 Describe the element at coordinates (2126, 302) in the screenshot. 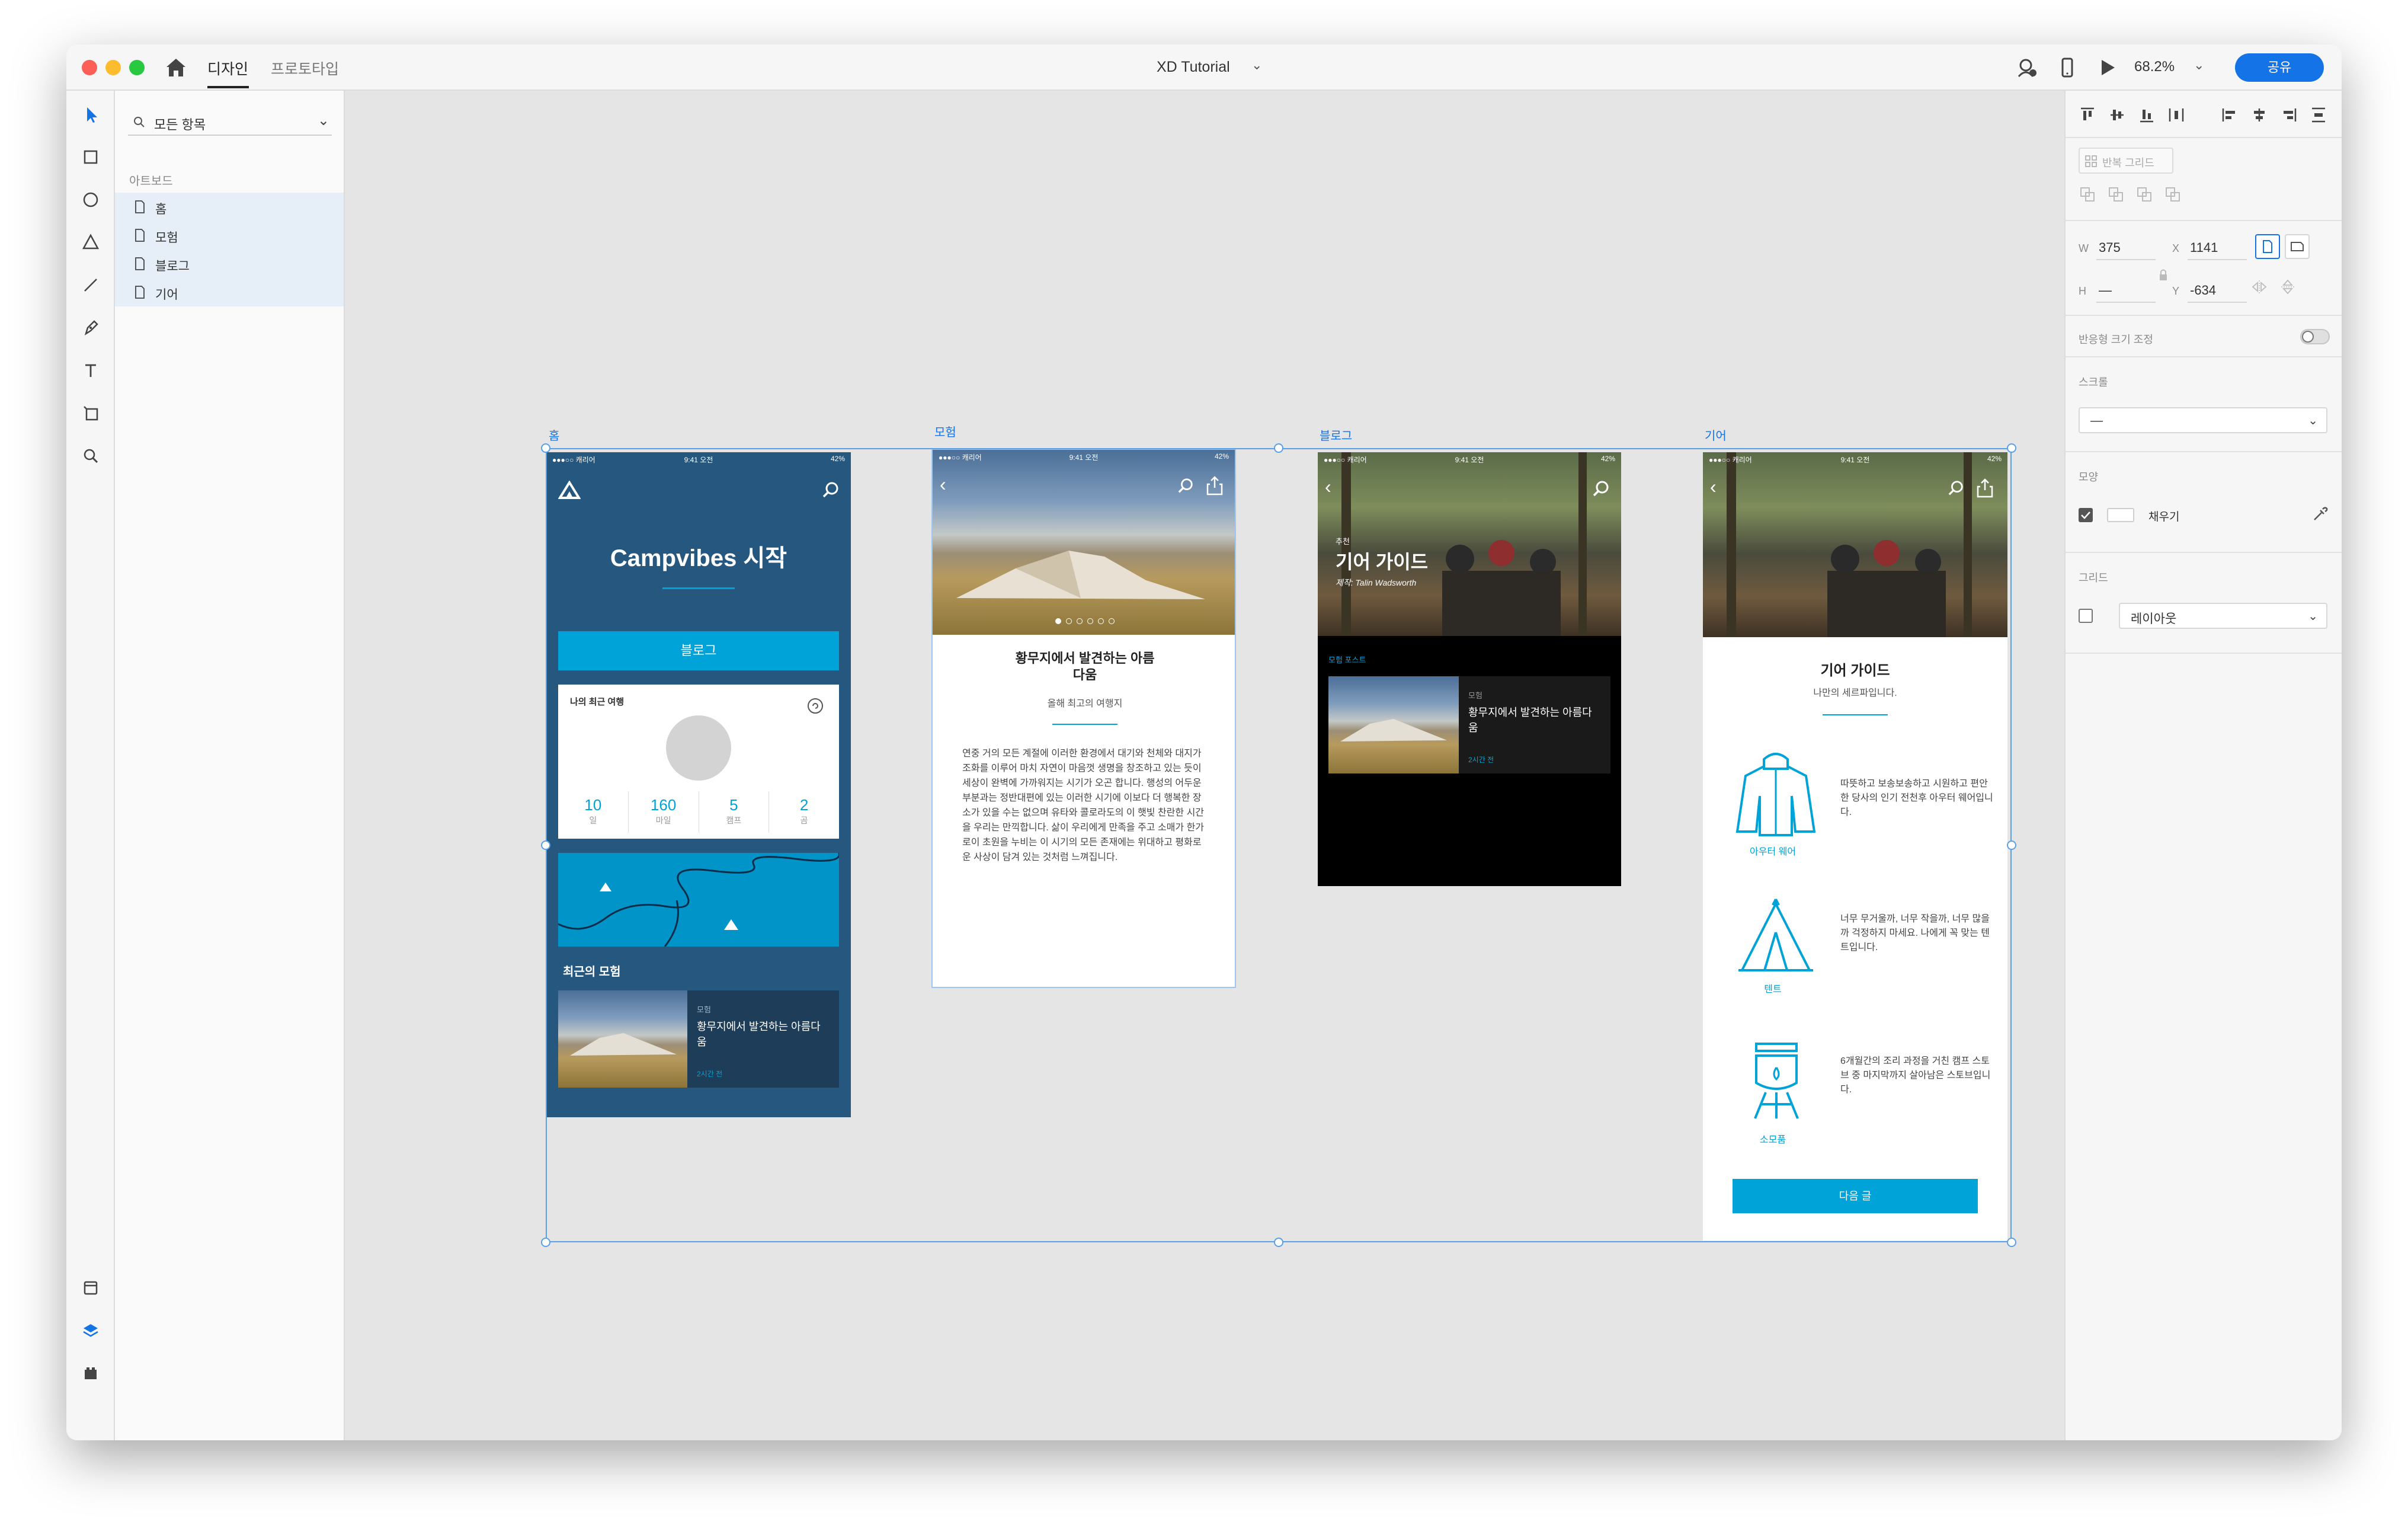

I see `height-underline` at that location.